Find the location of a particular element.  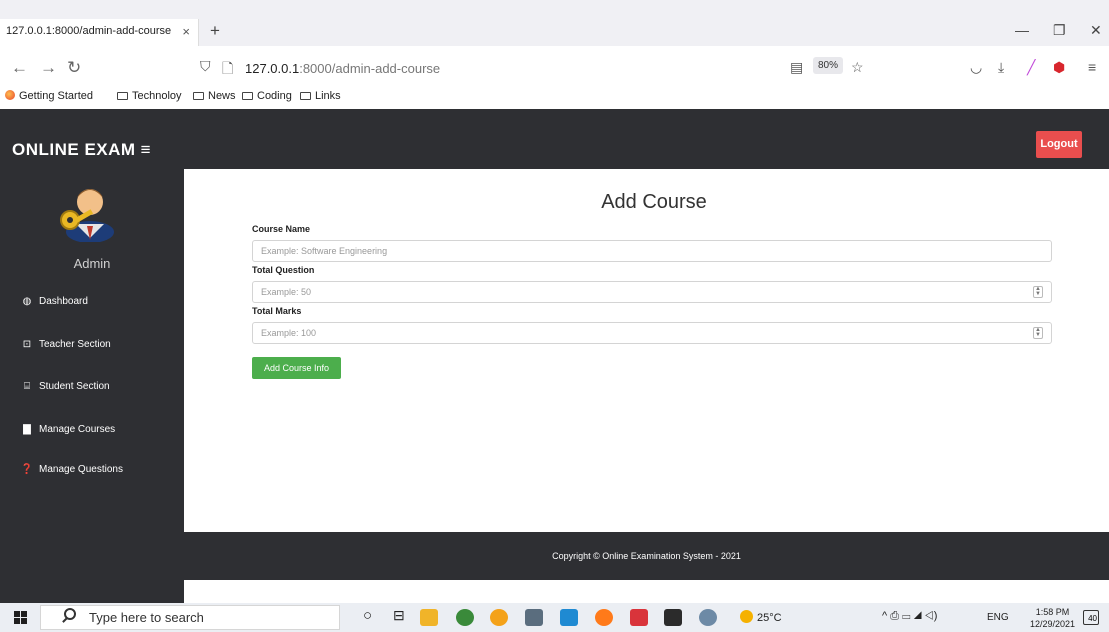

page-title: Add Course is located at coordinates (654, 202).